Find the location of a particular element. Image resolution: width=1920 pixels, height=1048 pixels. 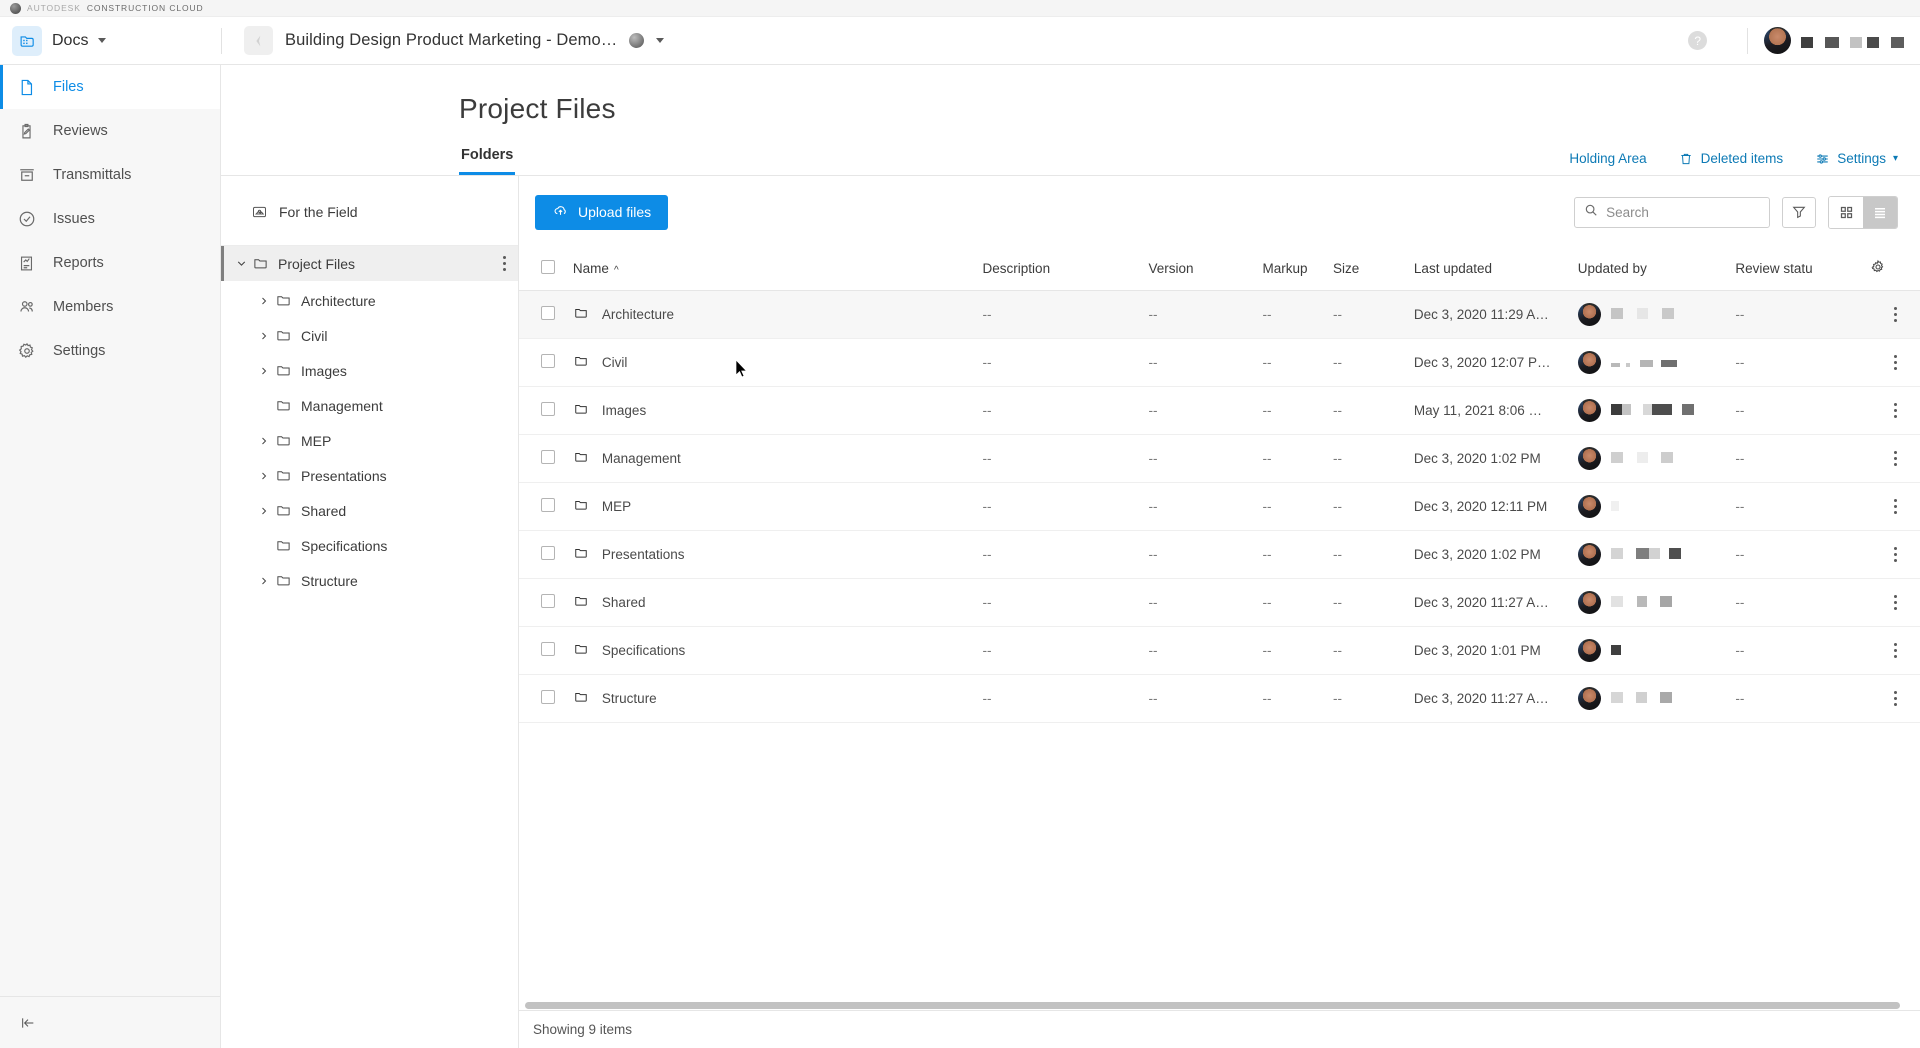

tree-item-presentations: Presentations is located at coordinates (369, 475).